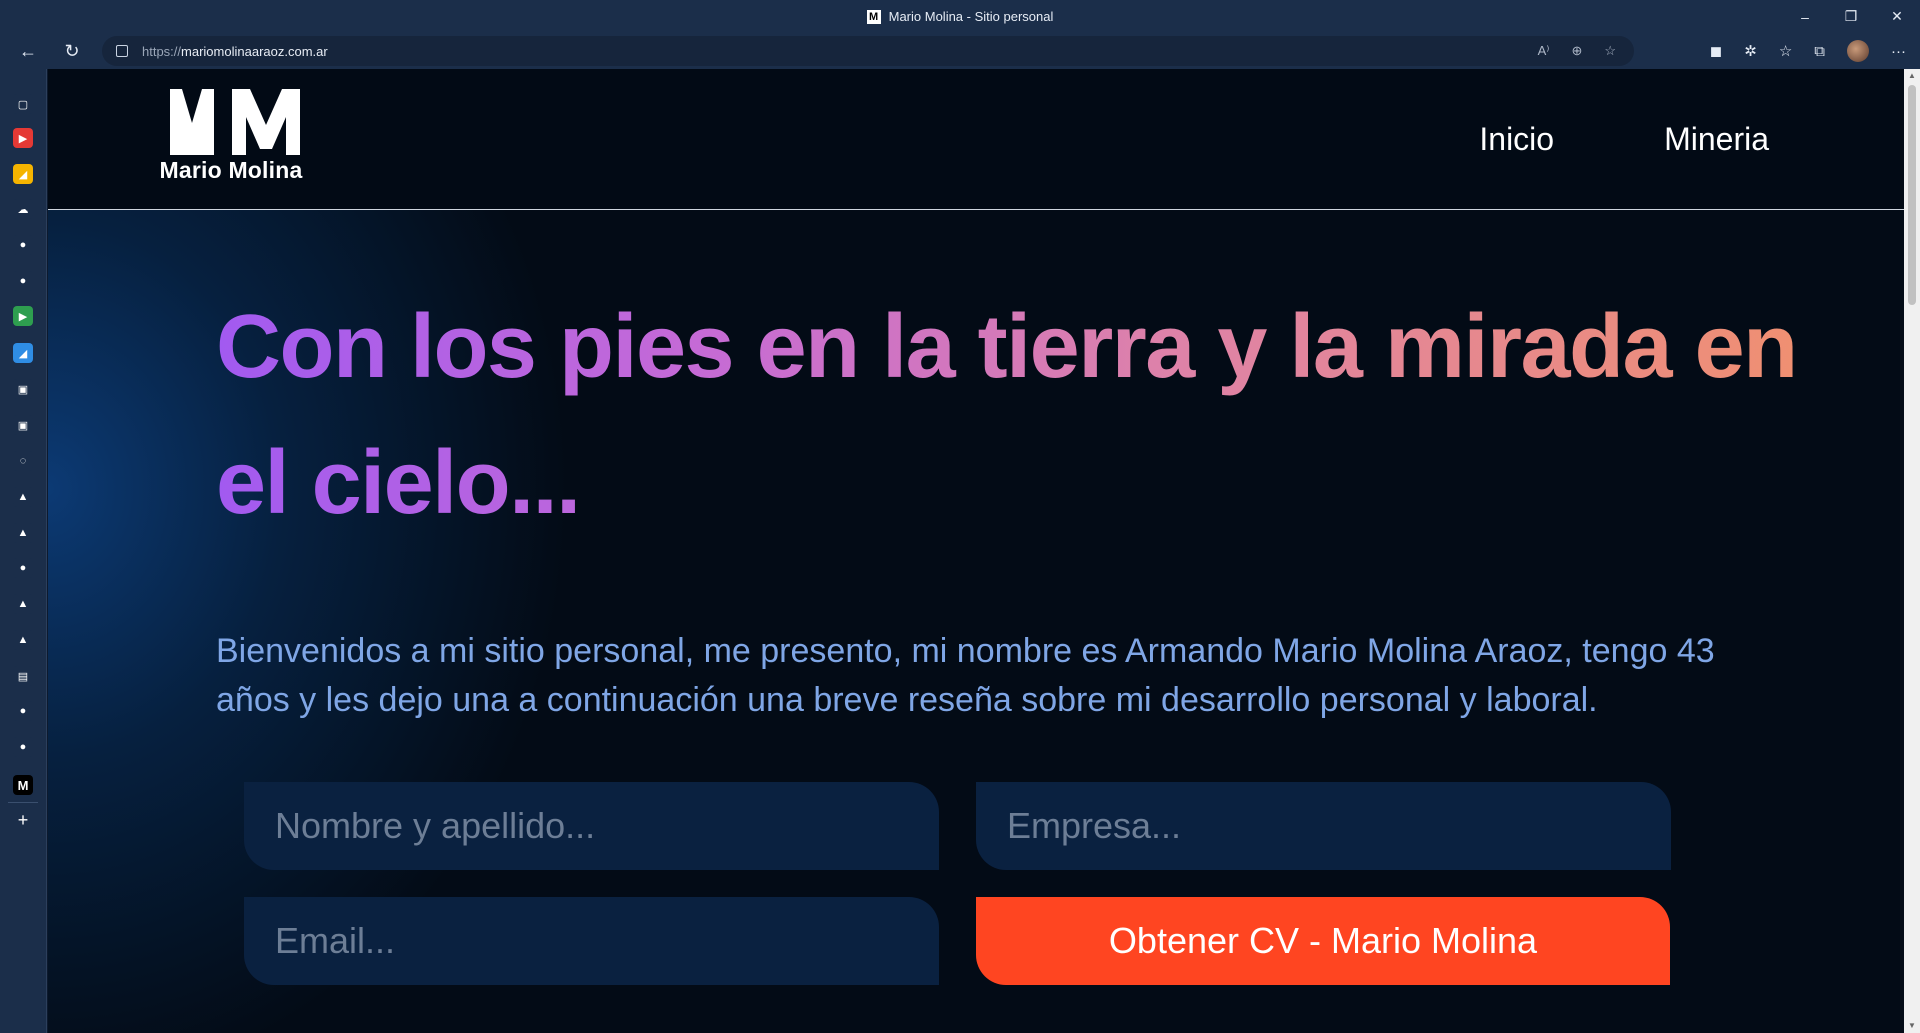 This screenshot has height=1033, width=1920. What do you see at coordinates (254, 51) in the screenshot?
I see `url-host: mariomolinaaraoz.com.ar` at bounding box center [254, 51].